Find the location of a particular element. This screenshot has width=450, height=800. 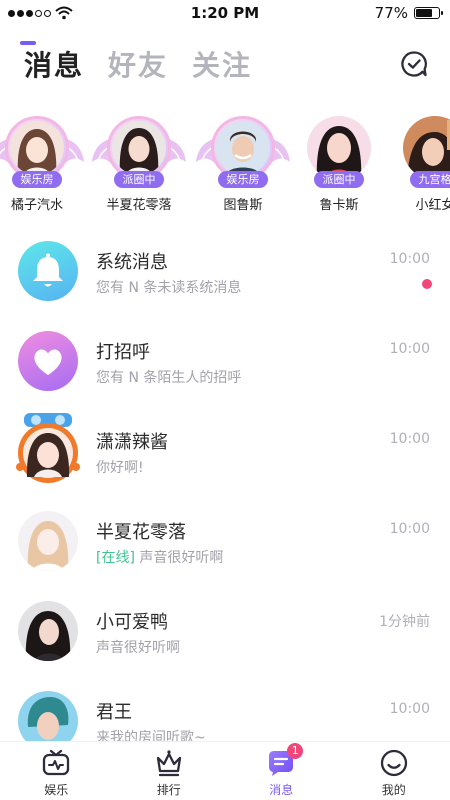

conversation-preview: [在线] 声音很好听啊 is located at coordinates (159, 557).